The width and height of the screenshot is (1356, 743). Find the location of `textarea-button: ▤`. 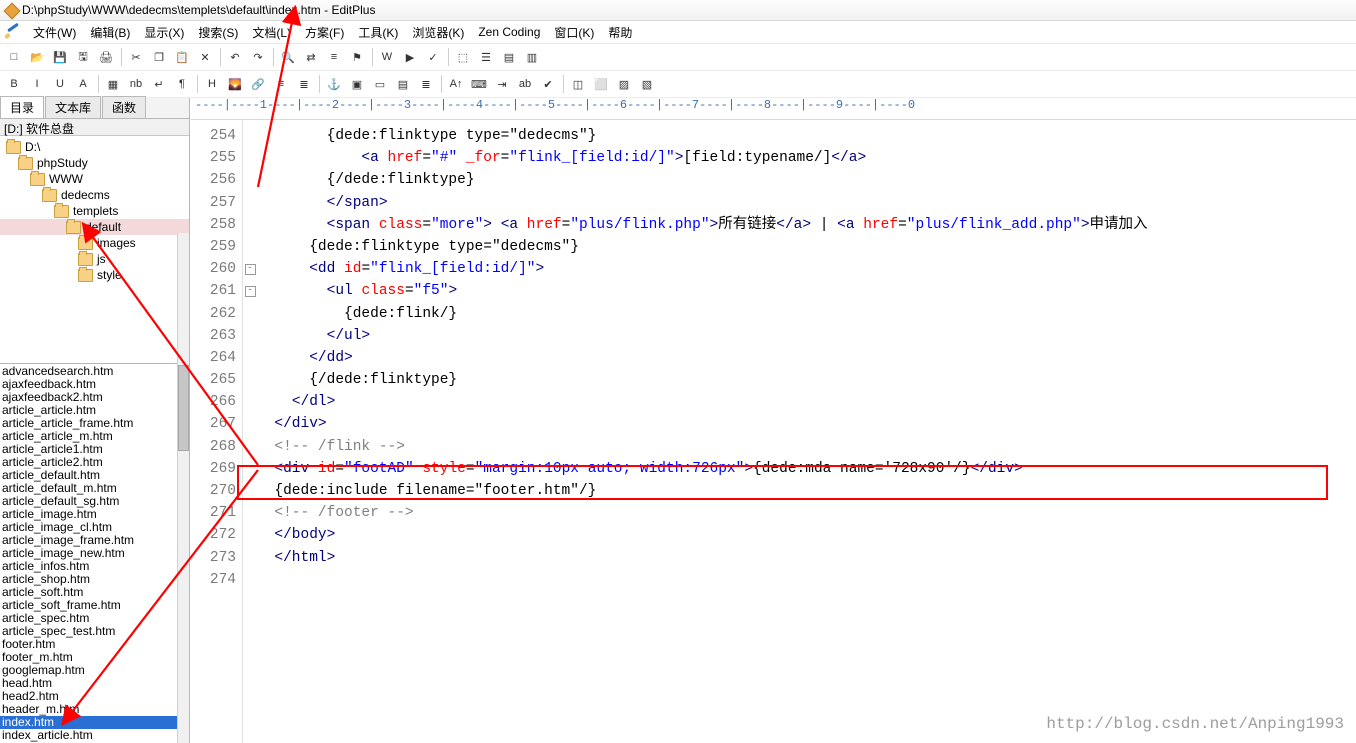

textarea-button: ▤ is located at coordinates (403, 84).